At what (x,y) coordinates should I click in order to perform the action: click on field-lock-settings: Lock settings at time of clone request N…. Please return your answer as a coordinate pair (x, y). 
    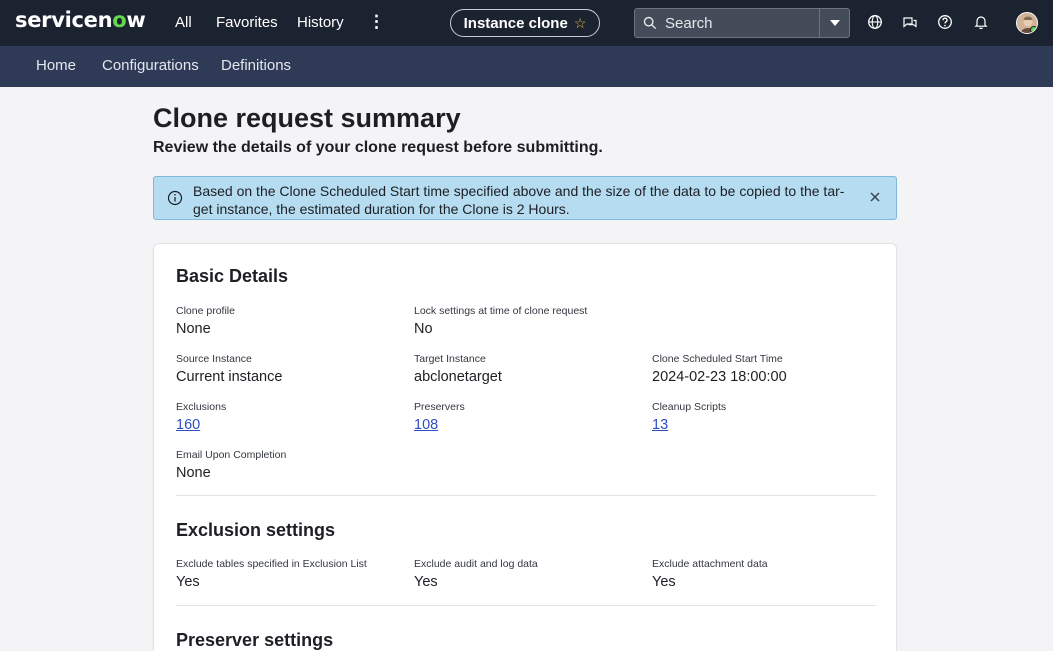
    Looking at the image, I should click on (500, 321).